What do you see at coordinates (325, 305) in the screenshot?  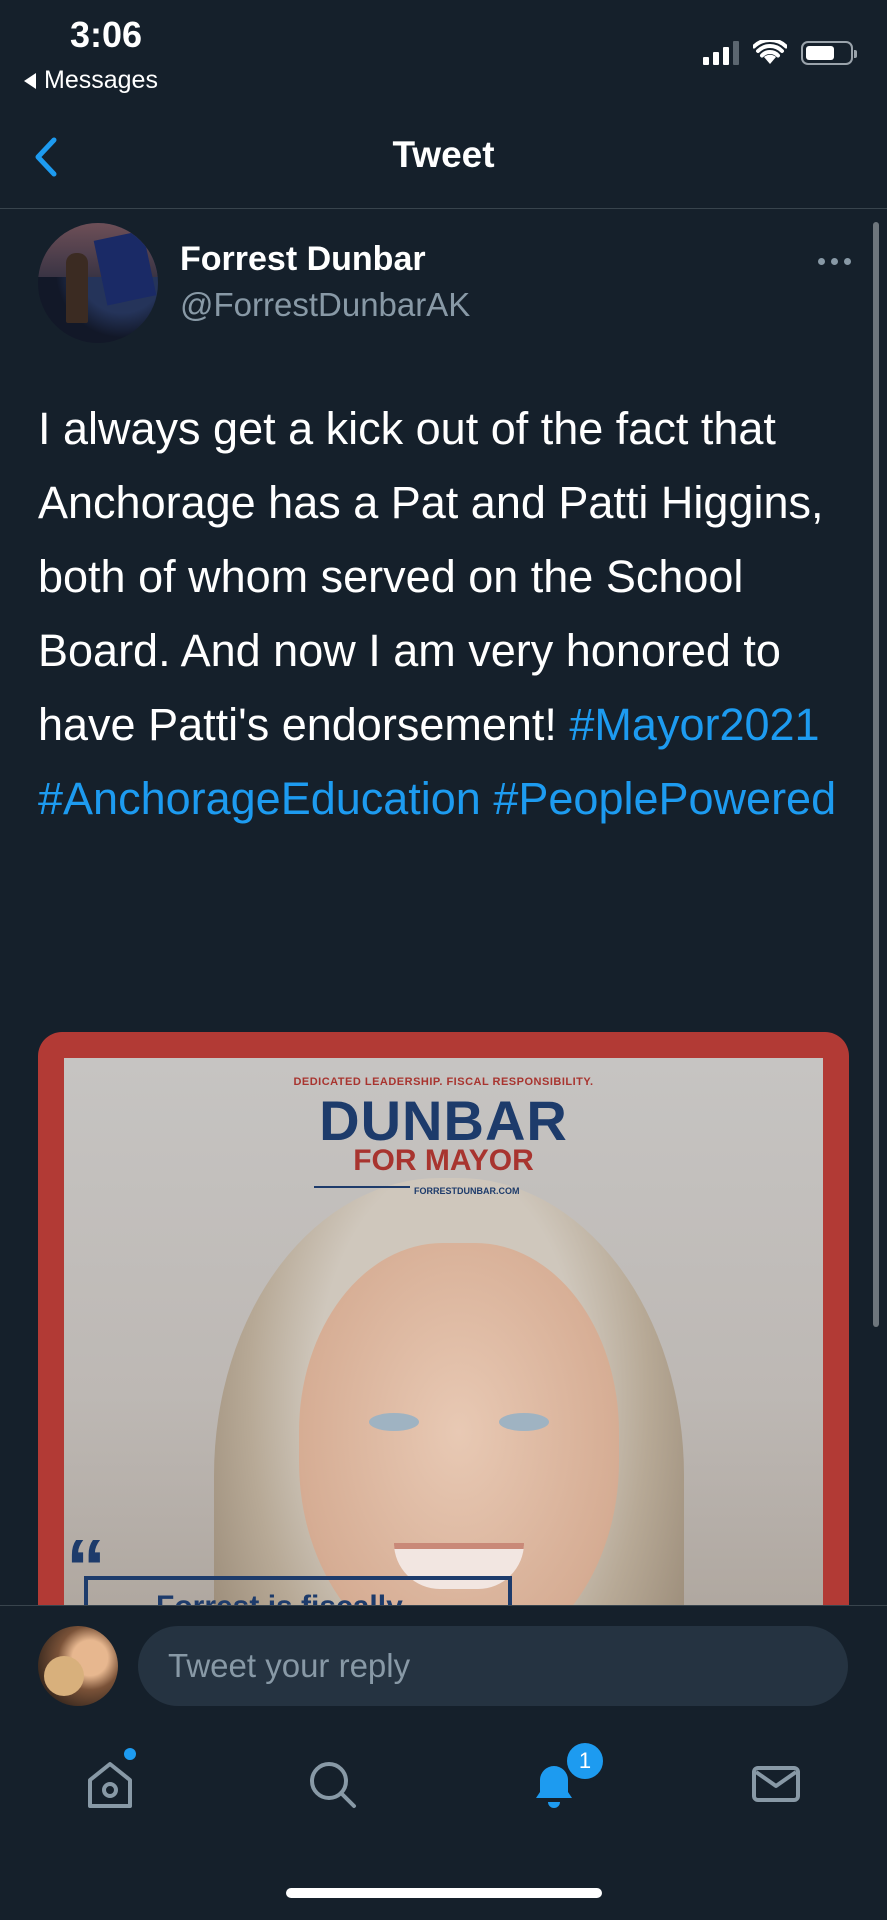 I see `author-handle: @ForrestDunbarAK` at bounding box center [325, 305].